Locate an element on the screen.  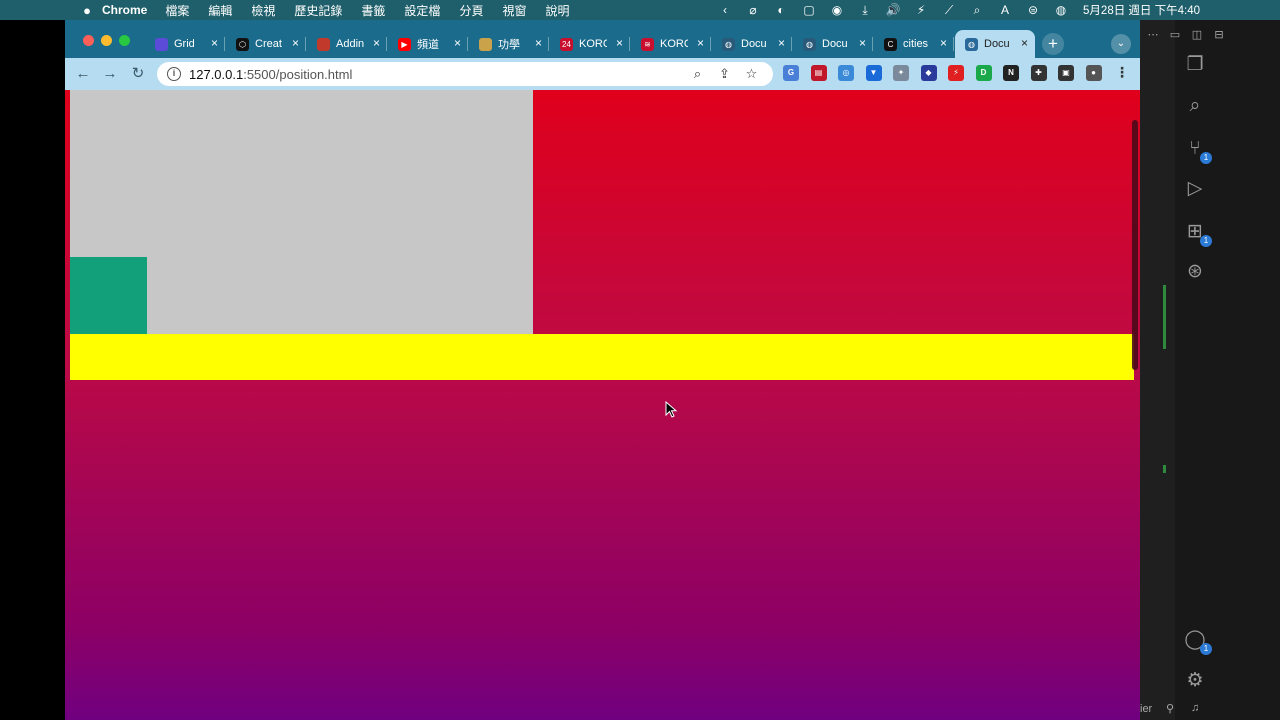
tab-label: Grid is located at coordinates (184, 44).